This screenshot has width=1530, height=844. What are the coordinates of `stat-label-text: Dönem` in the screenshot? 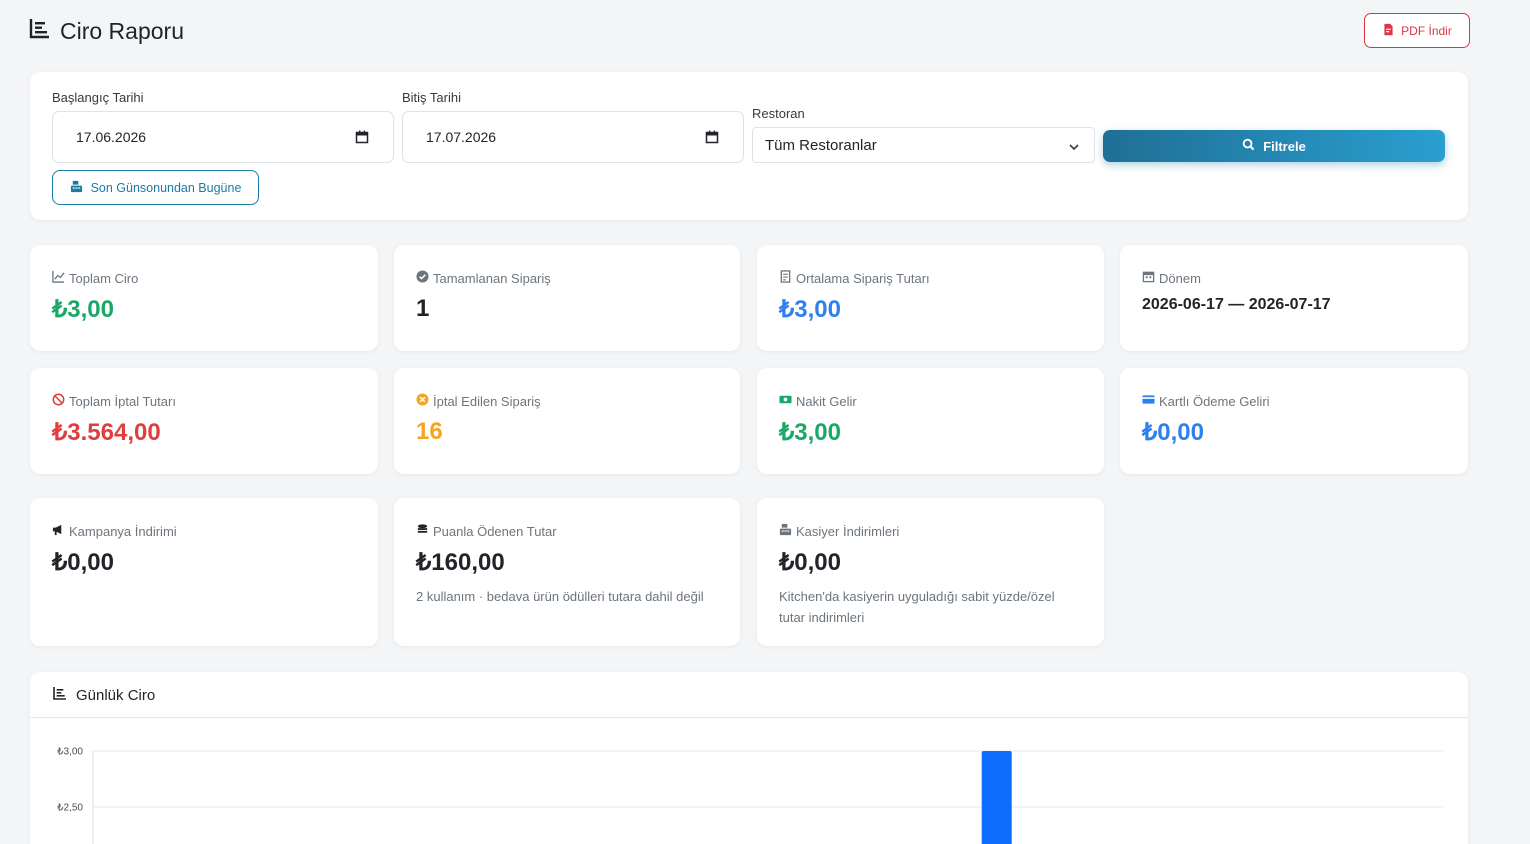 It's located at (1180, 278).